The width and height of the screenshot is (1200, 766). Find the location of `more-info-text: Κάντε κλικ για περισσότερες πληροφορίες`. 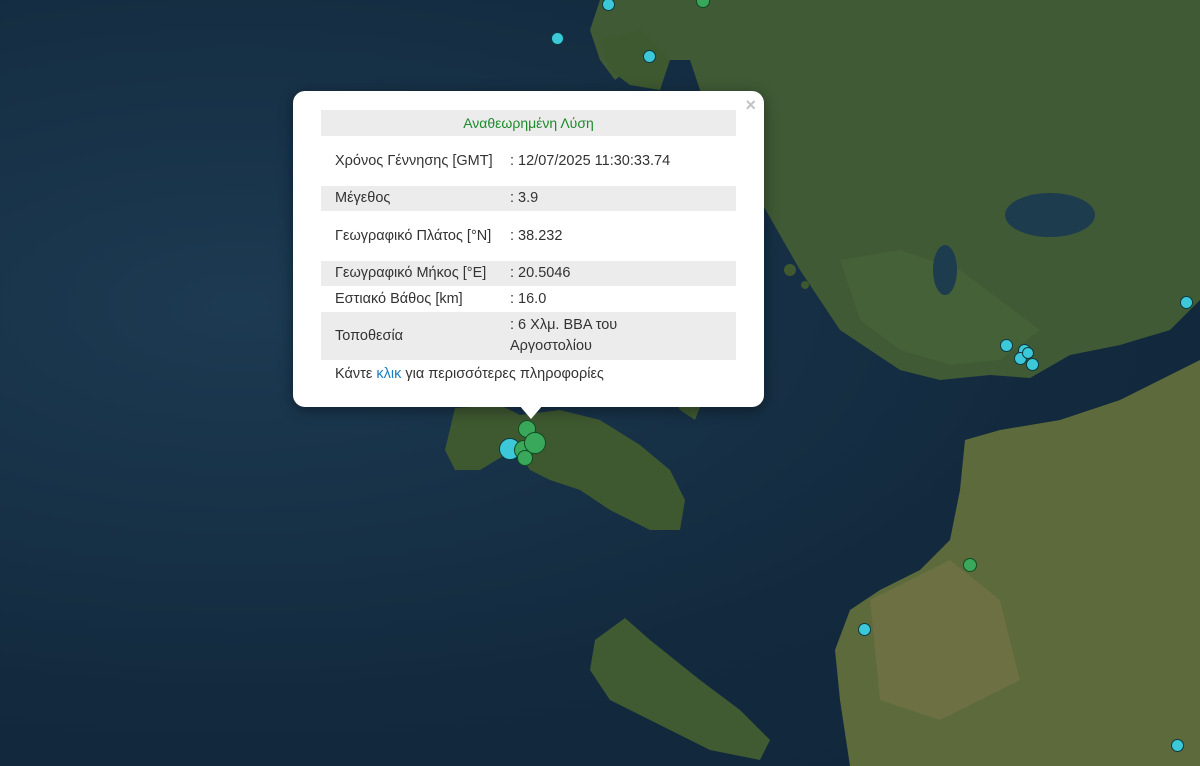

more-info-text: Κάντε κλικ για περισσότερες πληροφορίες is located at coordinates (528, 374).